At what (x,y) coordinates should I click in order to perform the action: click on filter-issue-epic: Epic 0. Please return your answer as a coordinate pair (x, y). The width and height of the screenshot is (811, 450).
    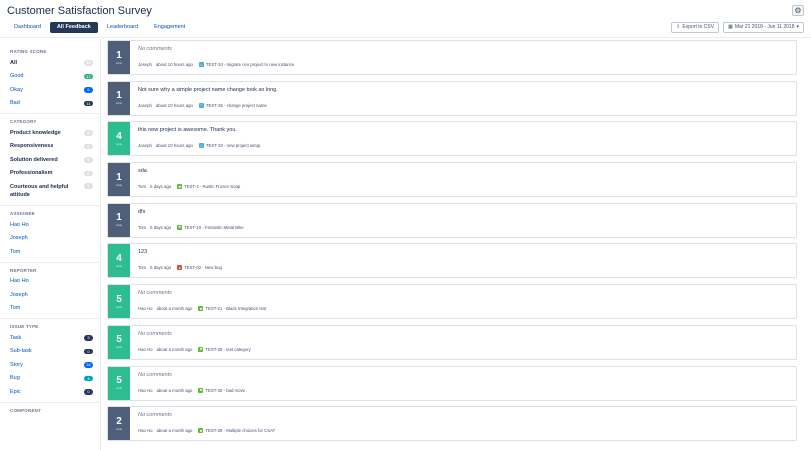
    Looking at the image, I should click on (51, 392).